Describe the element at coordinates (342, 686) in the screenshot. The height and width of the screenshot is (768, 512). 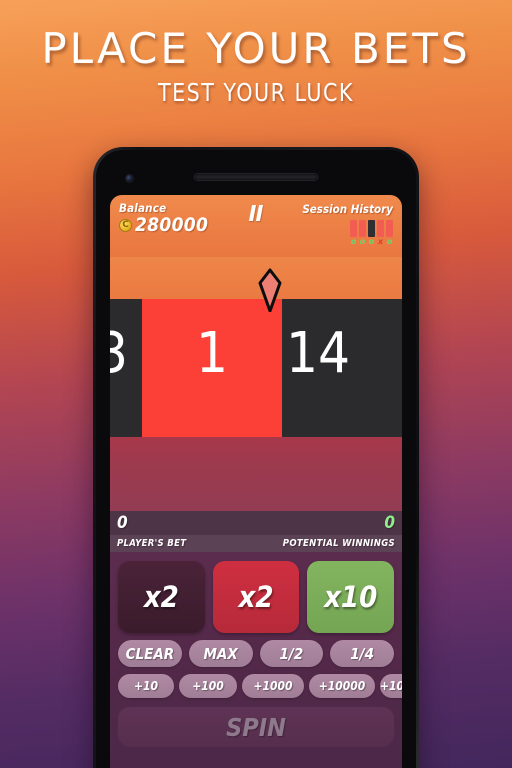
I see `increment-10000-button: +10000` at that location.